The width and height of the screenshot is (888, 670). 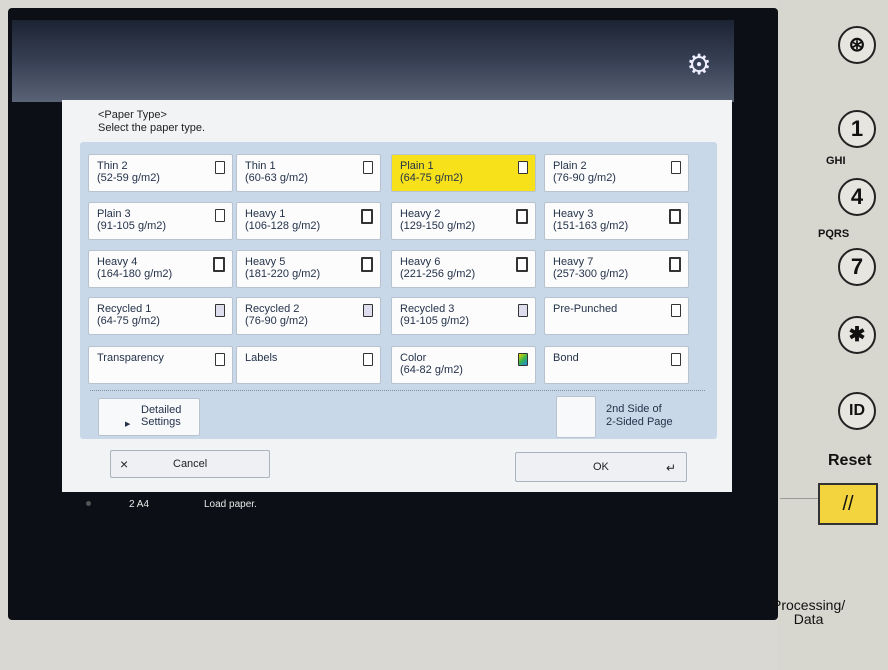 What do you see at coordinates (260, 166) in the screenshot?
I see `paper-type-name: Thin 1` at bounding box center [260, 166].